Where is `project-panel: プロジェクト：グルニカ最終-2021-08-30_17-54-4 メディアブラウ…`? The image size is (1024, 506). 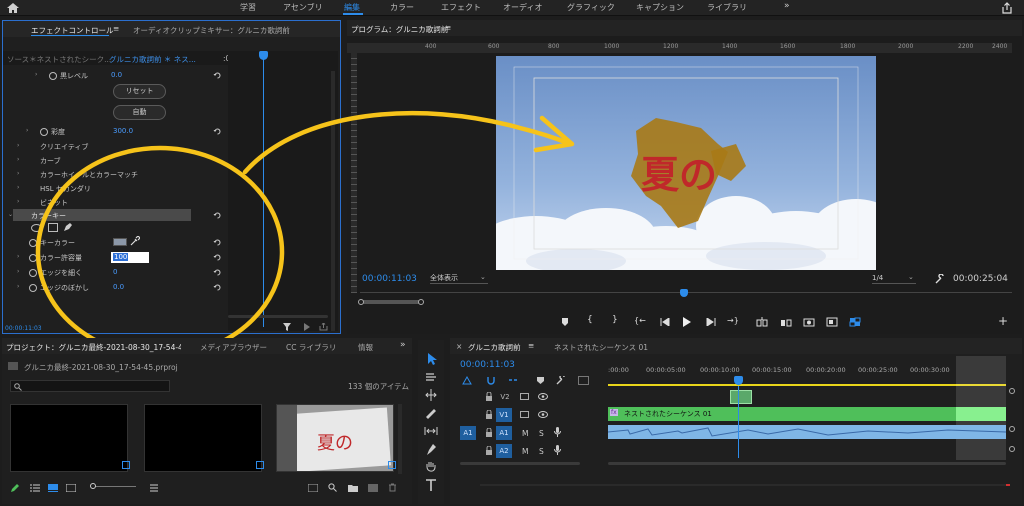 project-panel: プロジェクト：グルニカ最終-2021-08-30_17-54-4 メディアブラウ… is located at coordinates (207, 421).